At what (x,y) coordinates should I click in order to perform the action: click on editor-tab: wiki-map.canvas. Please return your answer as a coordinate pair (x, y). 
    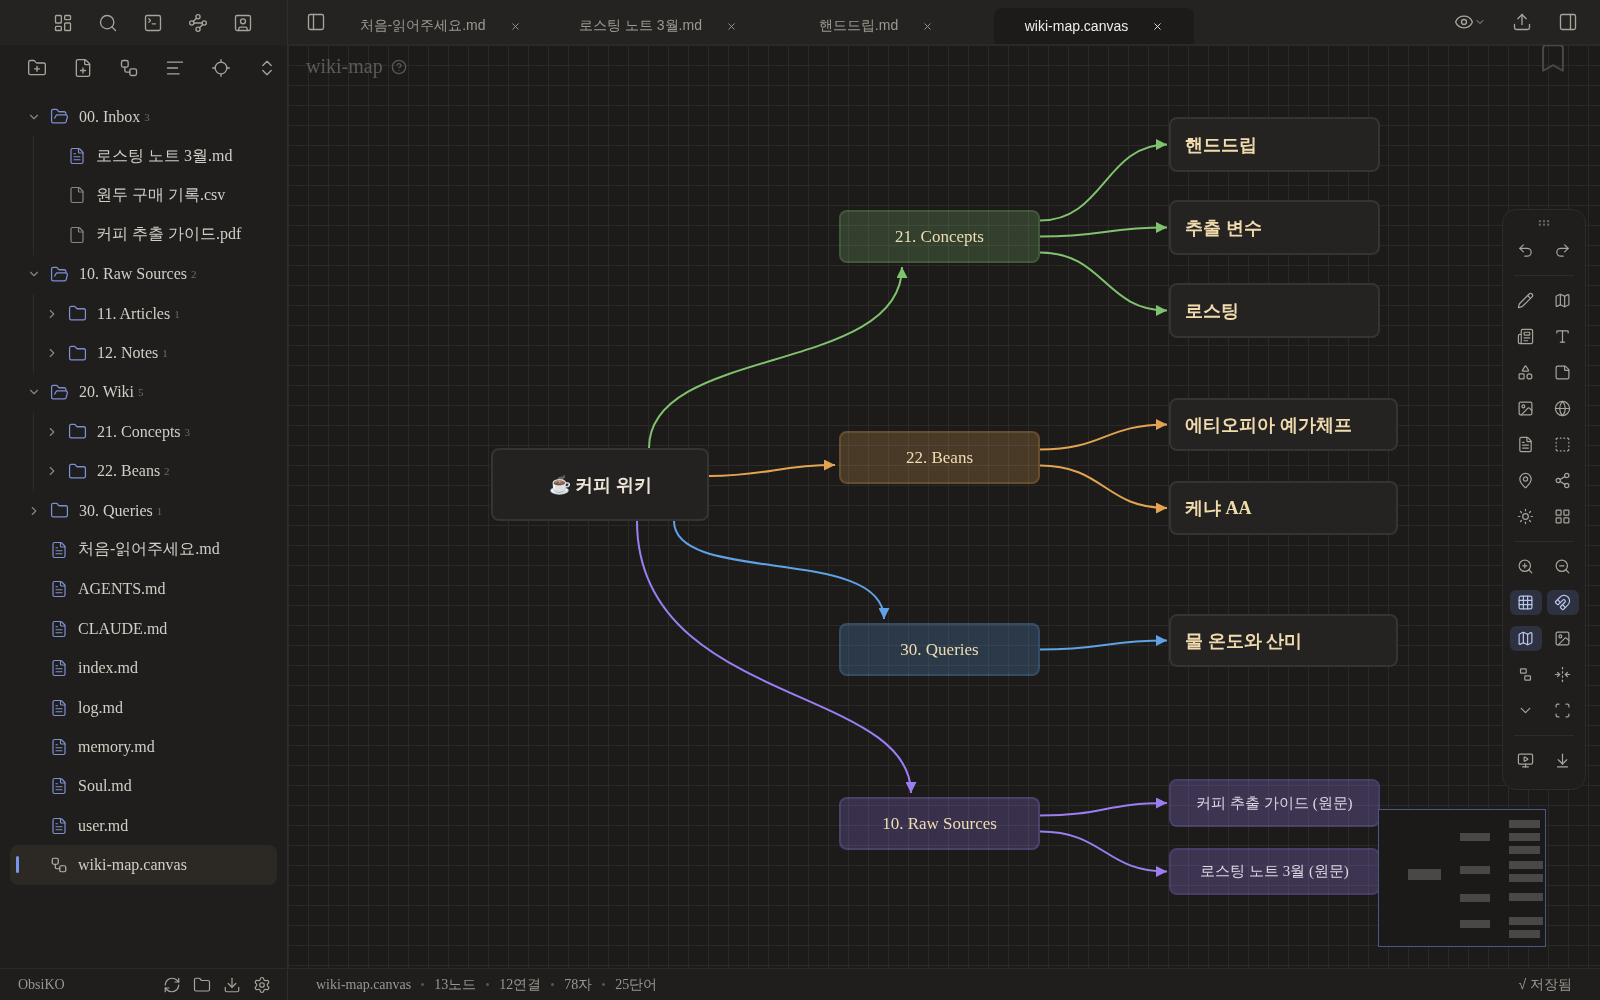
    Looking at the image, I should click on (1094, 26).